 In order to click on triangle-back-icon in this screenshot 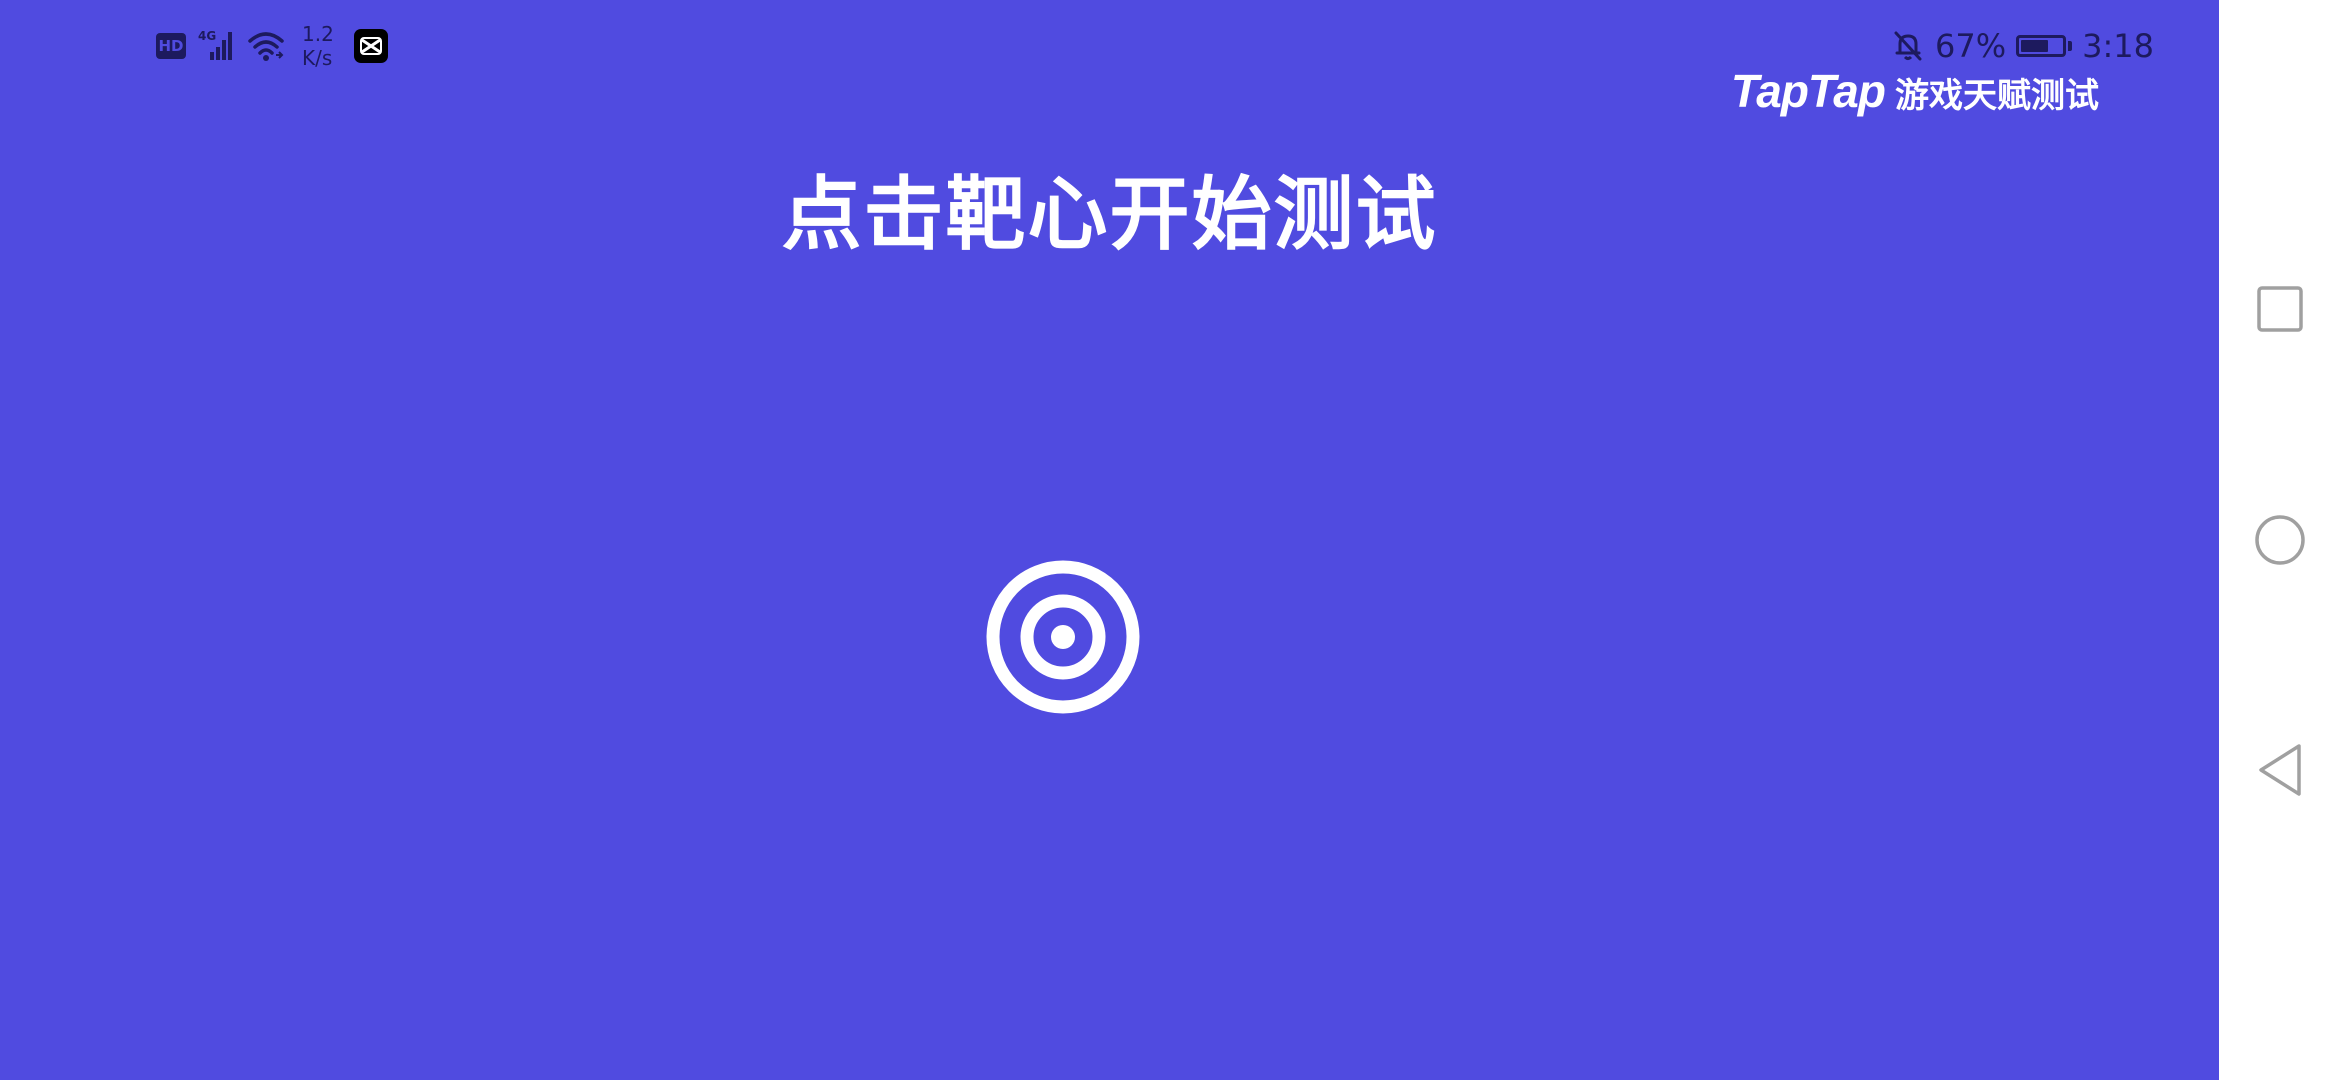, I will do `click(2279, 770)`.